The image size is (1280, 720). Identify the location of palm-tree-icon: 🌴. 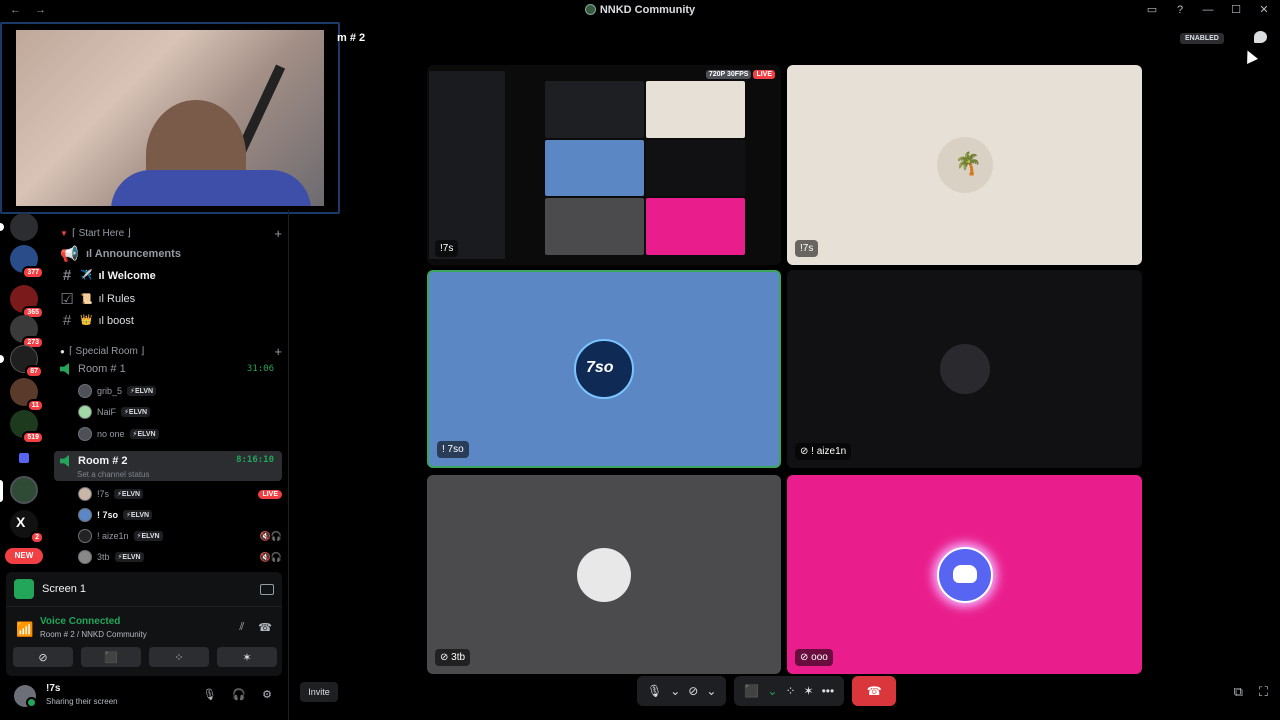
(968, 163).